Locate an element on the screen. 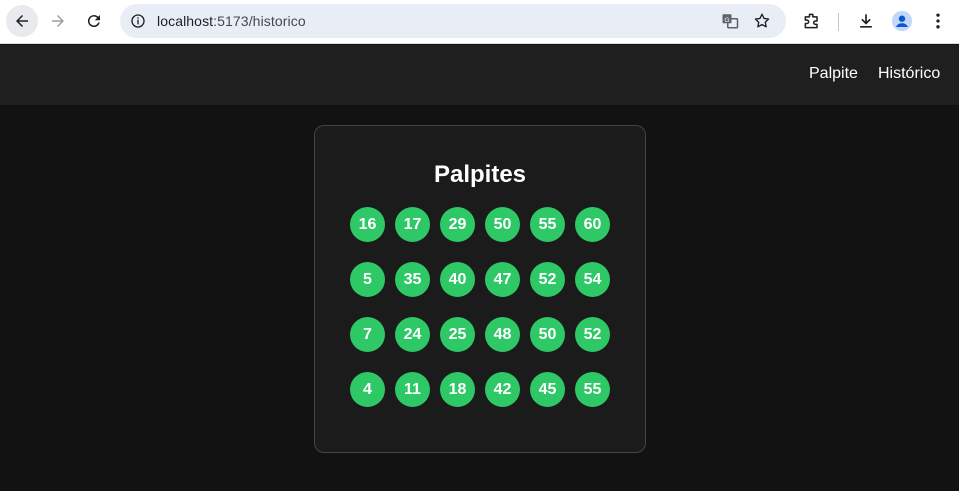 This screenshot has height=491, width=959. download-icon is located at coordinates (866, 21).